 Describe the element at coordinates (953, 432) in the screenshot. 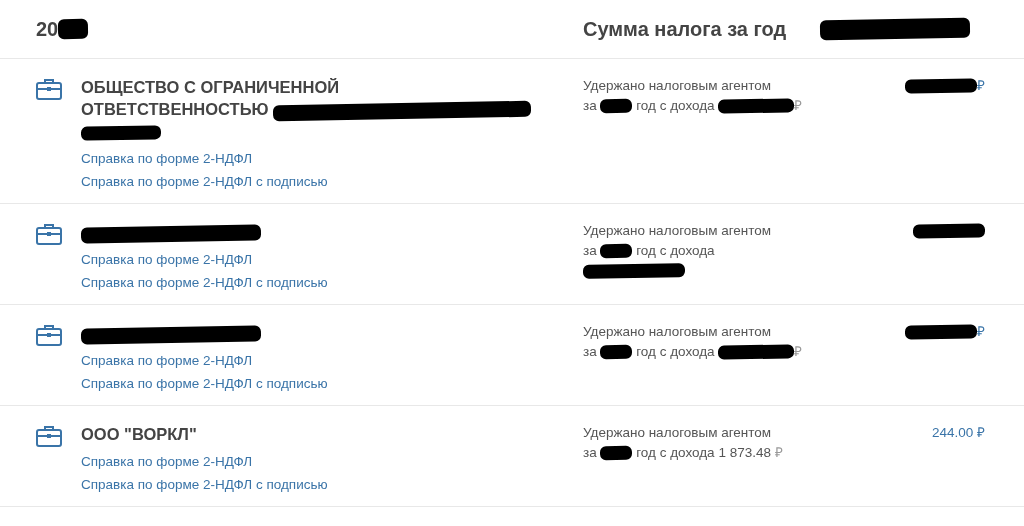

I see `tax-amount: 244.00` at that location.